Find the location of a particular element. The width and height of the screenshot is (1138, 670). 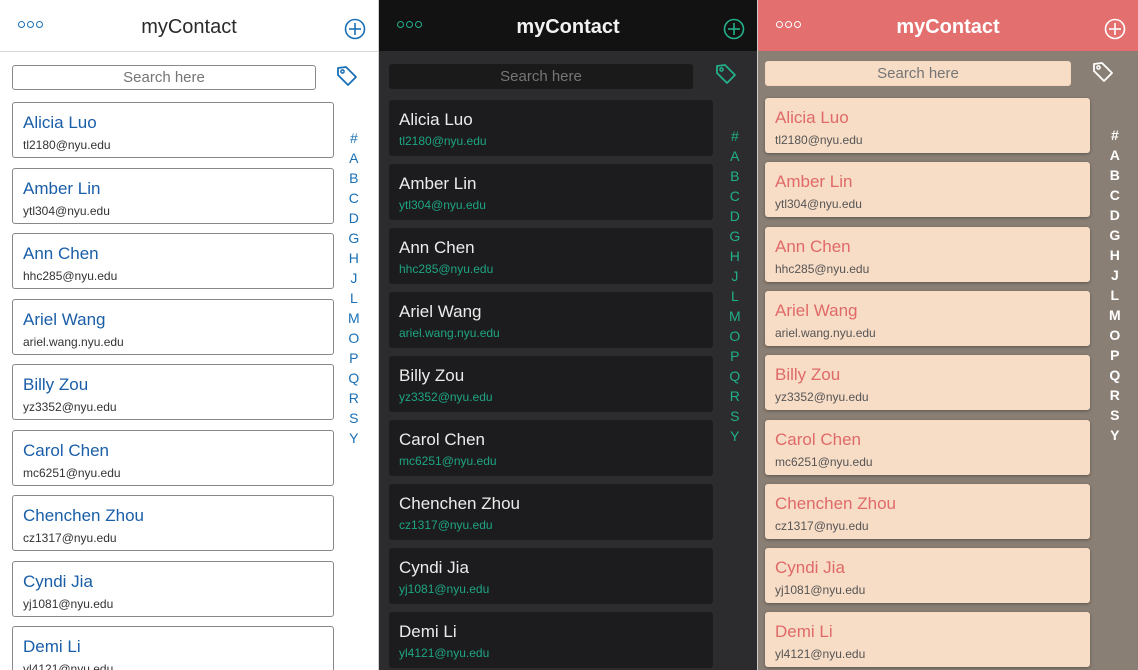

contact-email: ariel.wang.nyu.edu is located at coordinates (825, 332).